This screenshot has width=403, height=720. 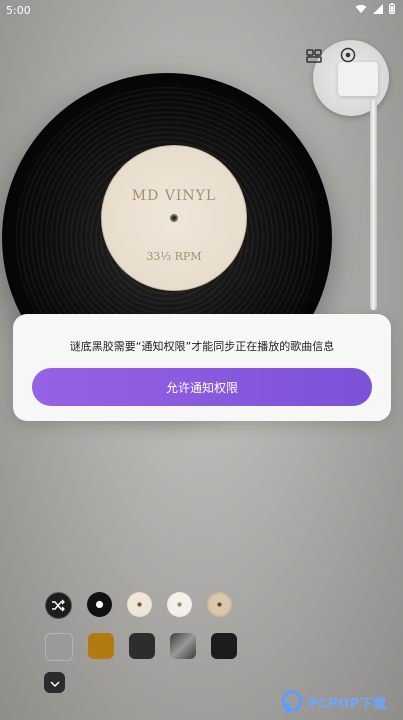 I want to click on black-vinyl-option, so click(x=99, y=604).